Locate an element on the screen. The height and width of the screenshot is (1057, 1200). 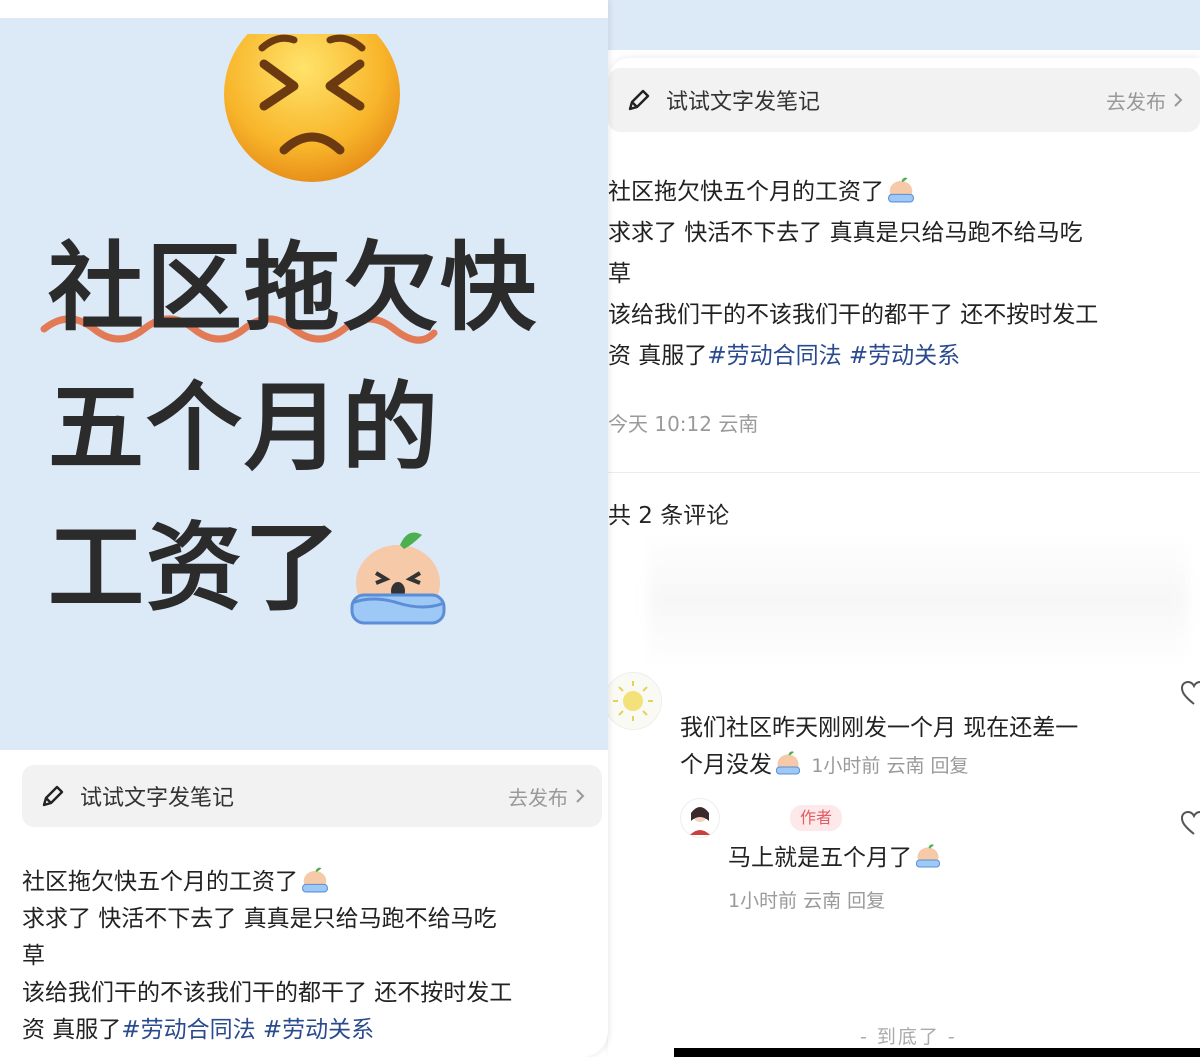
cover-strip is located at coordinates (904, 25).